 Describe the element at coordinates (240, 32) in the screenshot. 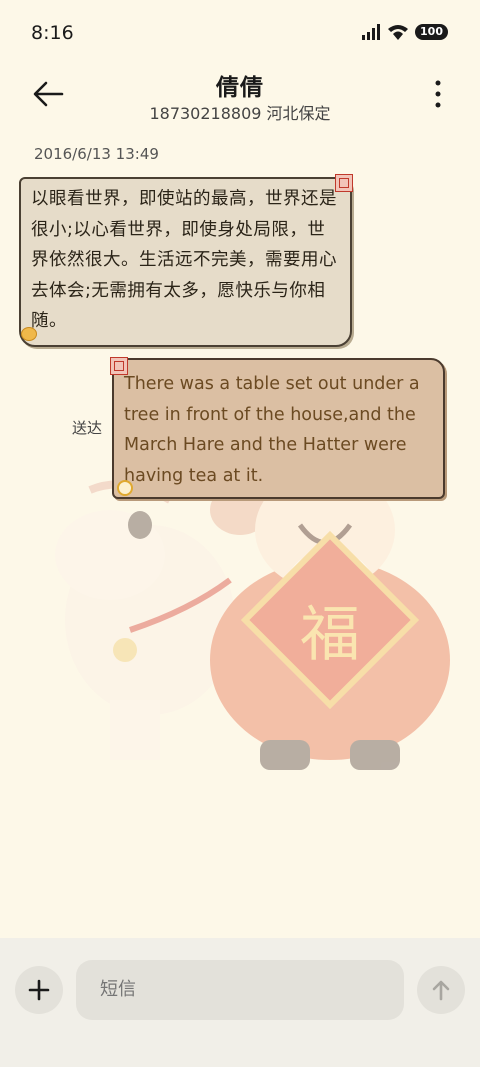

I see `status-bar: 8:16 100` at that location.